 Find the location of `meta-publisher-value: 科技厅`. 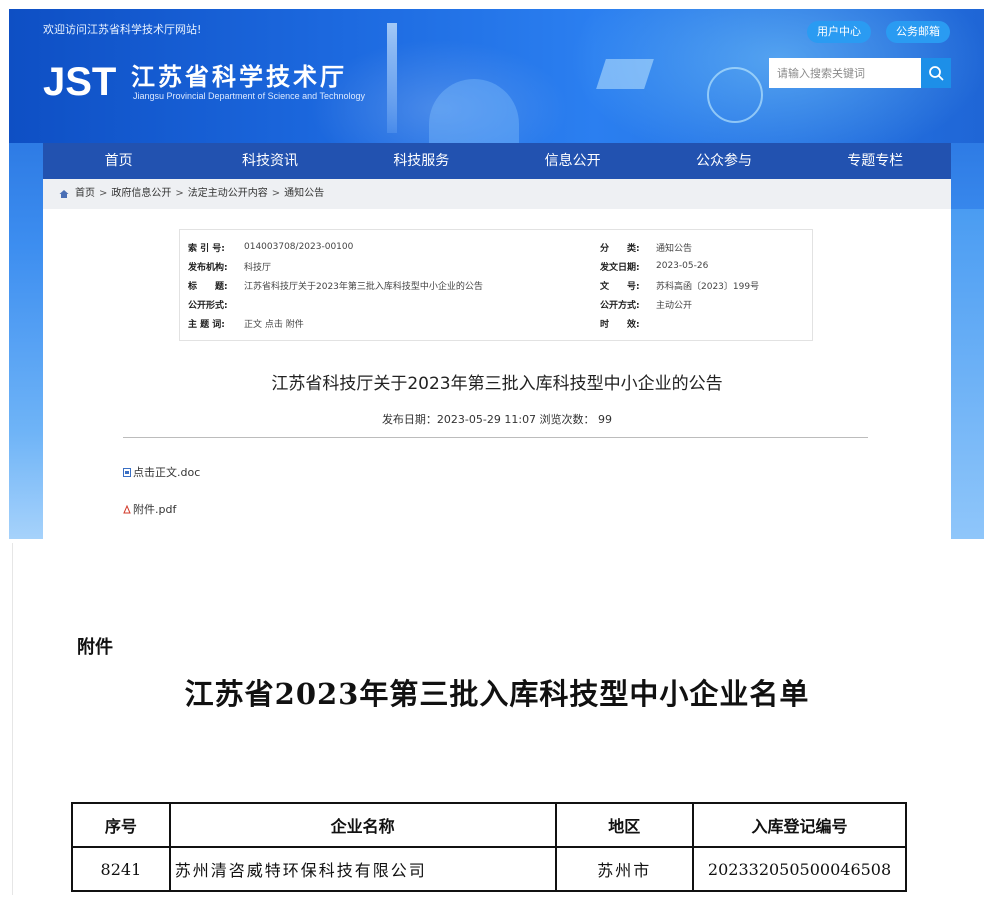

meta-publisher-value: 科技厅 is located at coordinates (258, 267).